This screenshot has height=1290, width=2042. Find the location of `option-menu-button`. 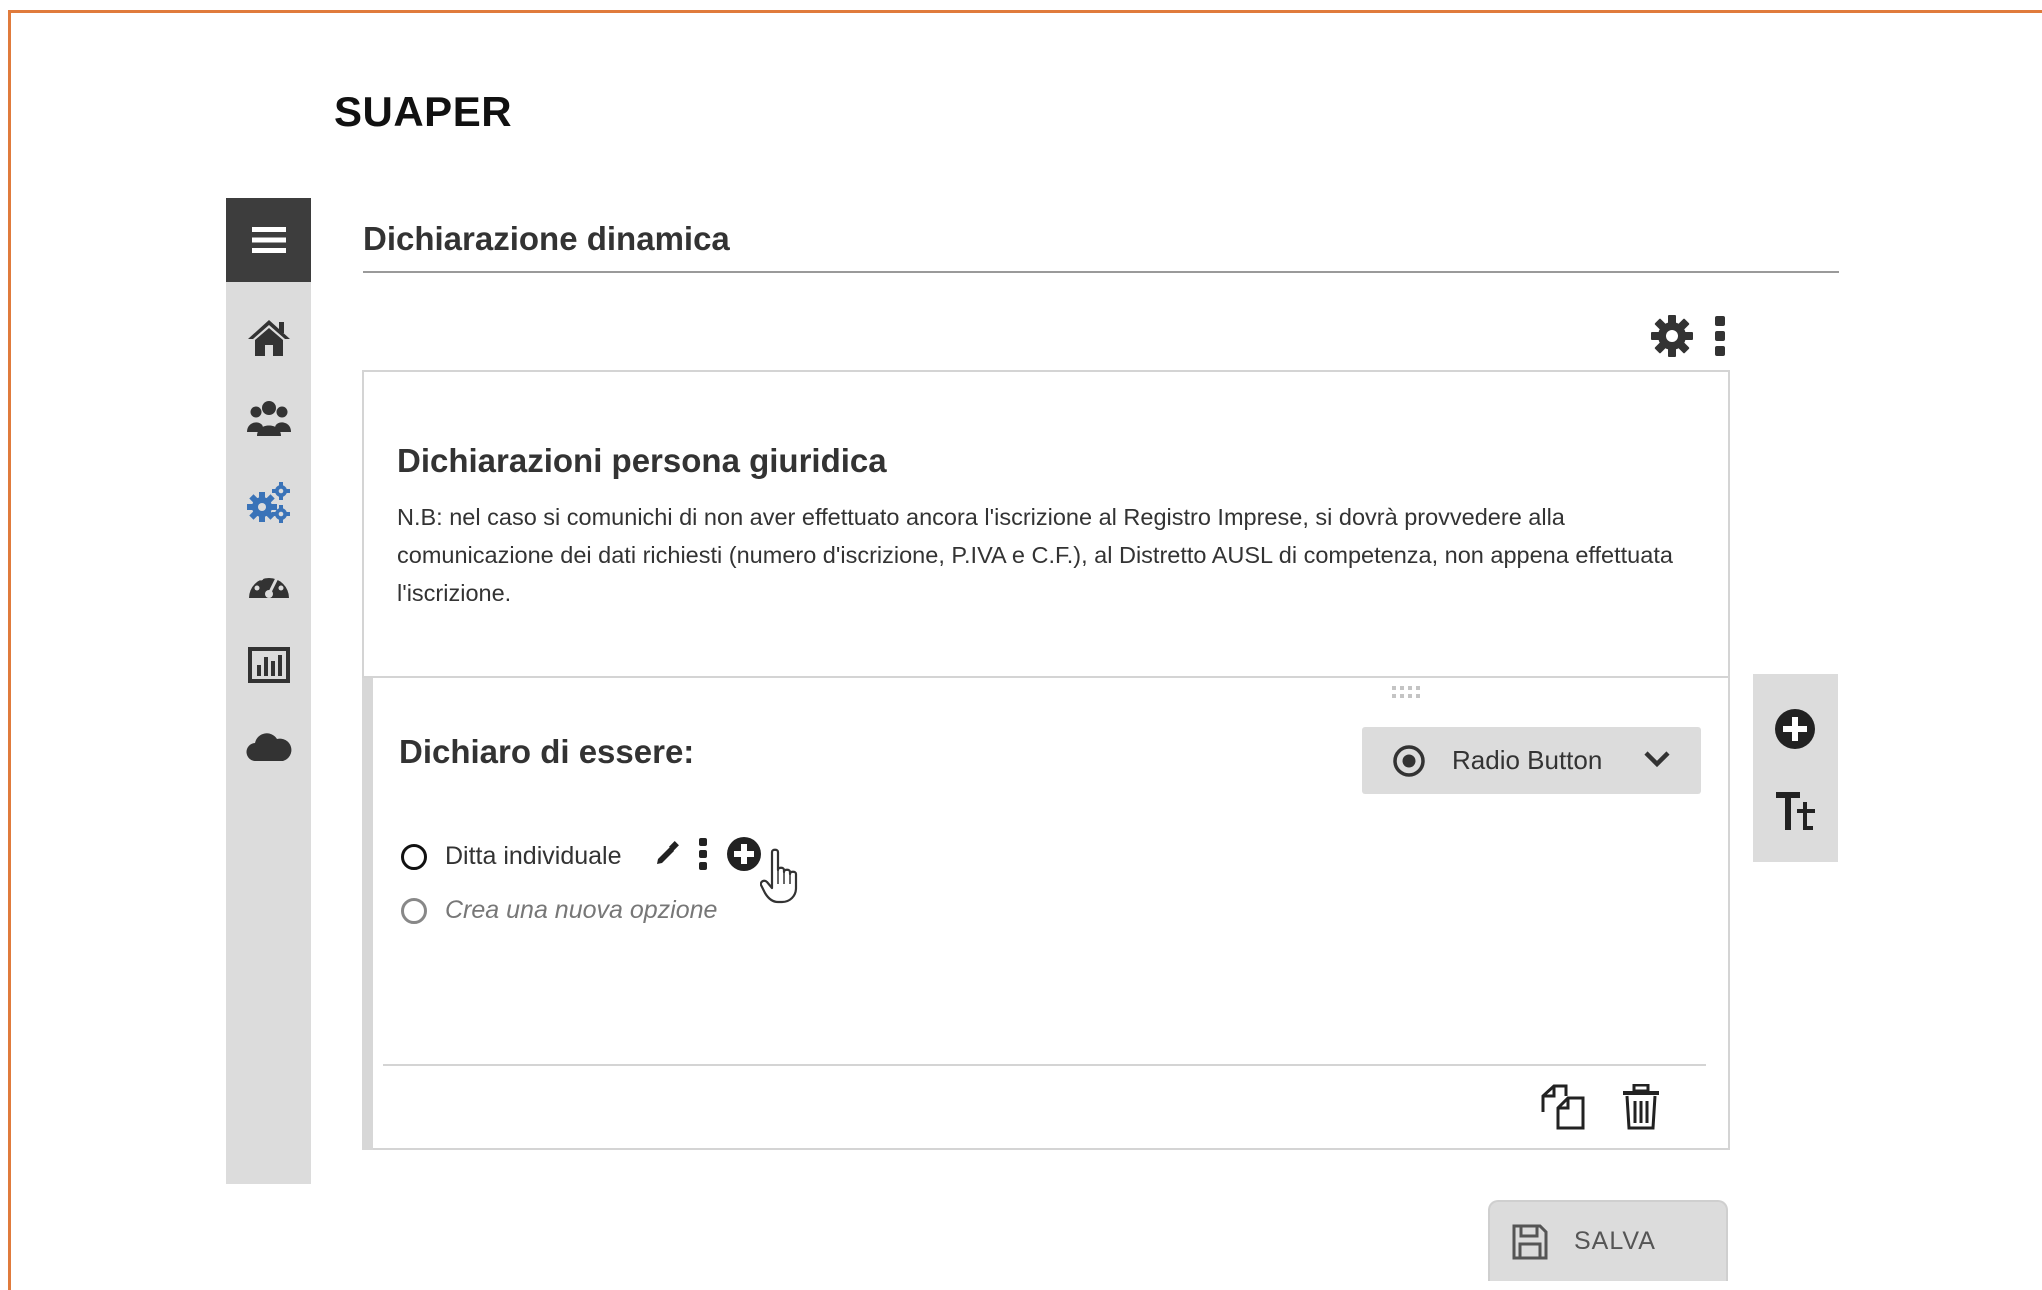

option-menu-button is located at coordinates (703, 856).